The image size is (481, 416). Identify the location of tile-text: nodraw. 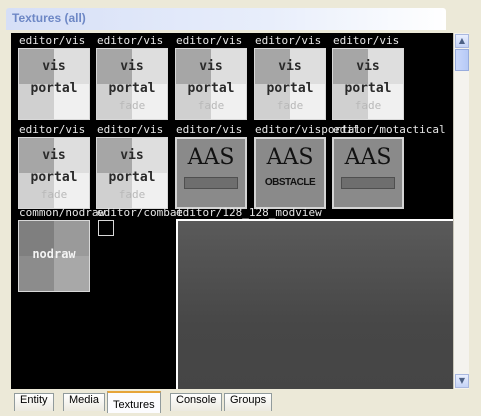
(54, 254).